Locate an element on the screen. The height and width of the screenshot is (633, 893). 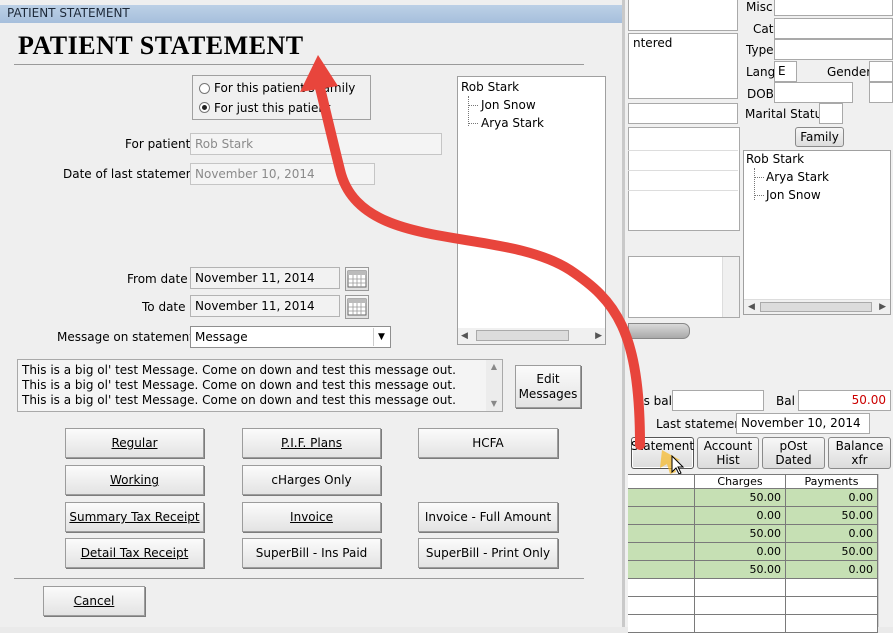
working-button: Working is located at coordinates (134, 480).